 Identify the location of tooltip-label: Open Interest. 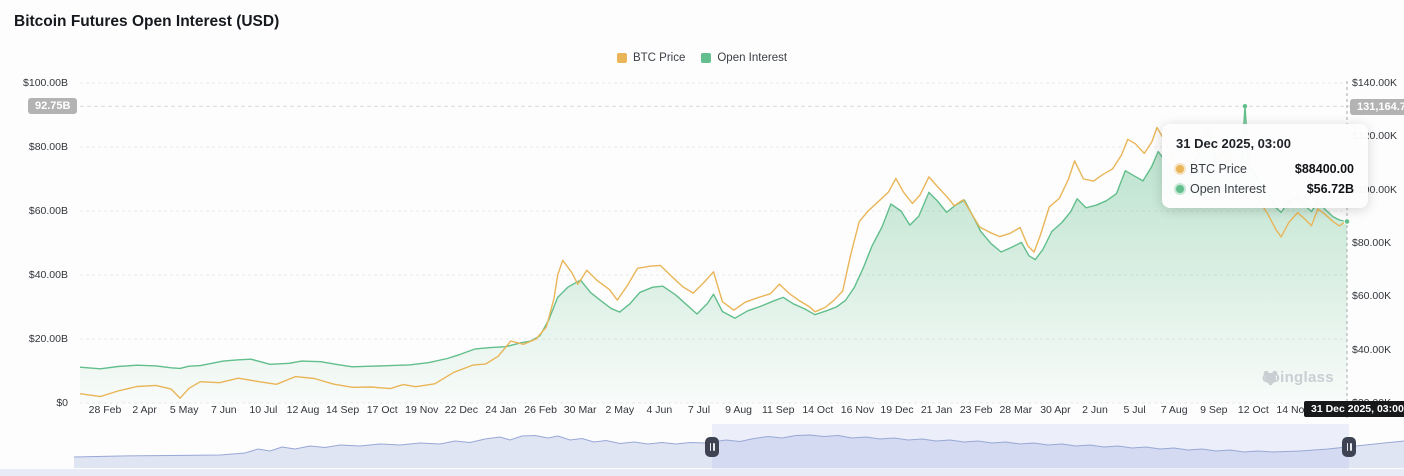
(1228, 189).